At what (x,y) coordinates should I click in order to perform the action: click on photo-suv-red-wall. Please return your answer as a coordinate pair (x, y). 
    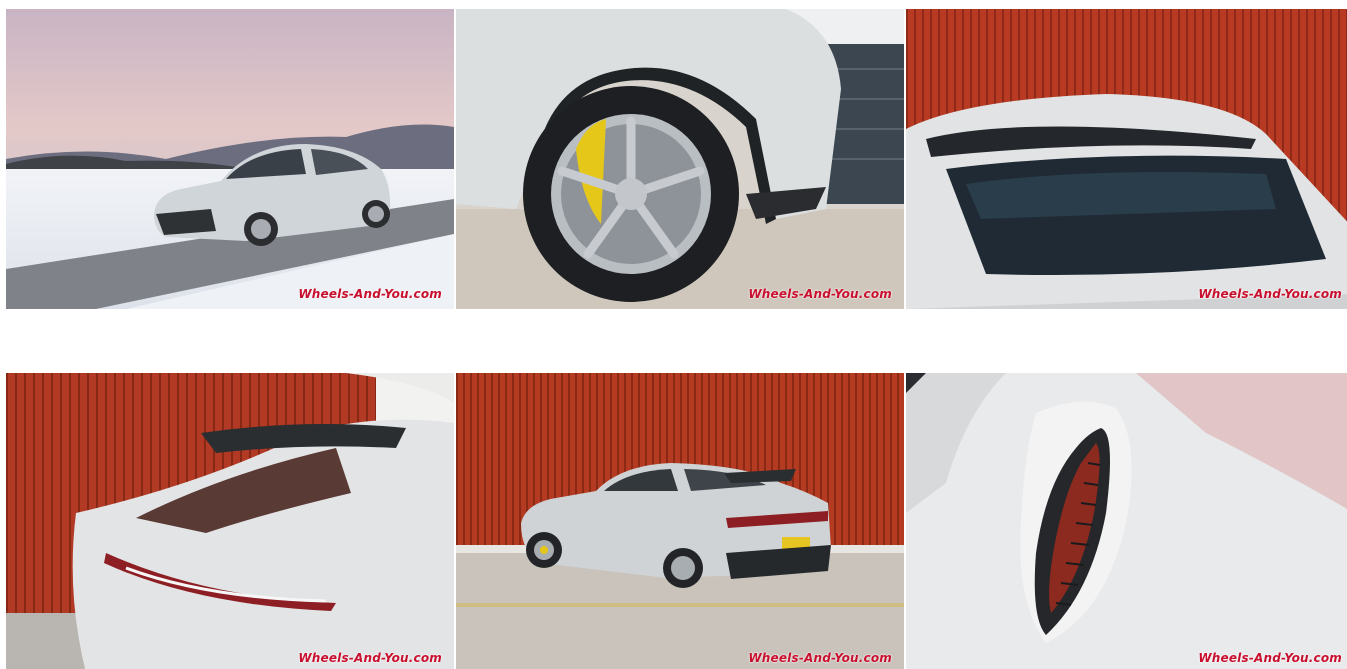
    Looking at the image, I should click on (680, 521).